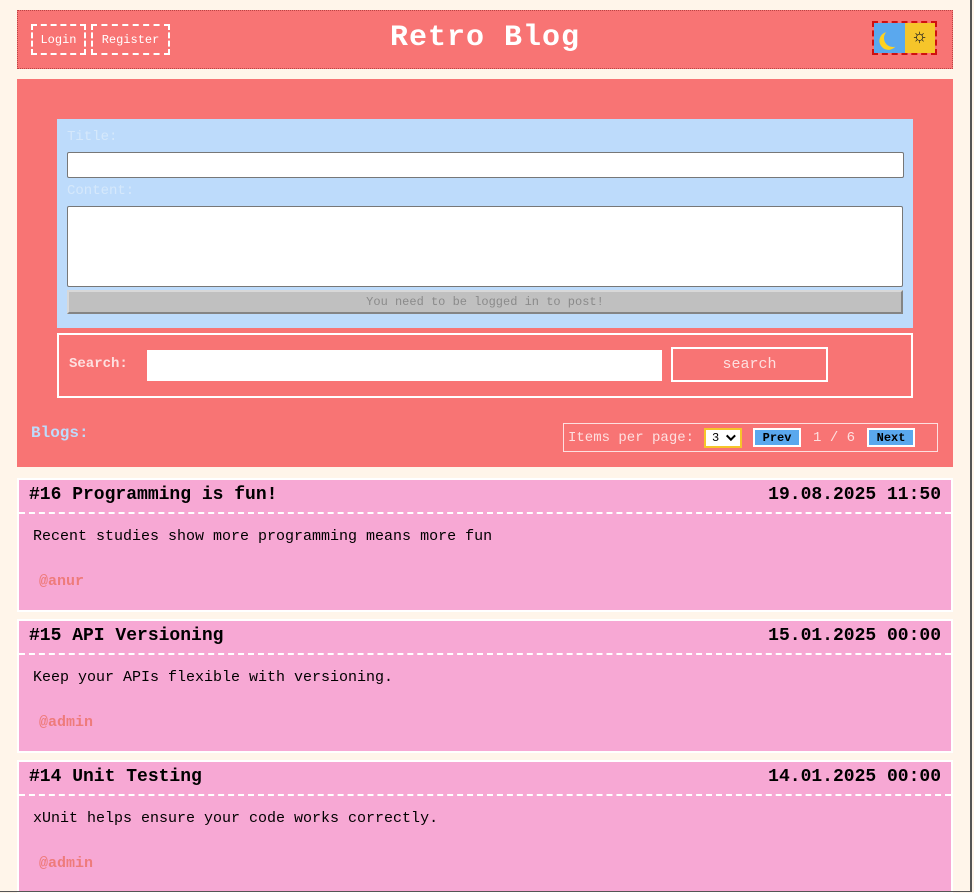 The width and height of the screenshot is (974, 893). I want to click on prev-page-button: Prev, so click(777, 437).